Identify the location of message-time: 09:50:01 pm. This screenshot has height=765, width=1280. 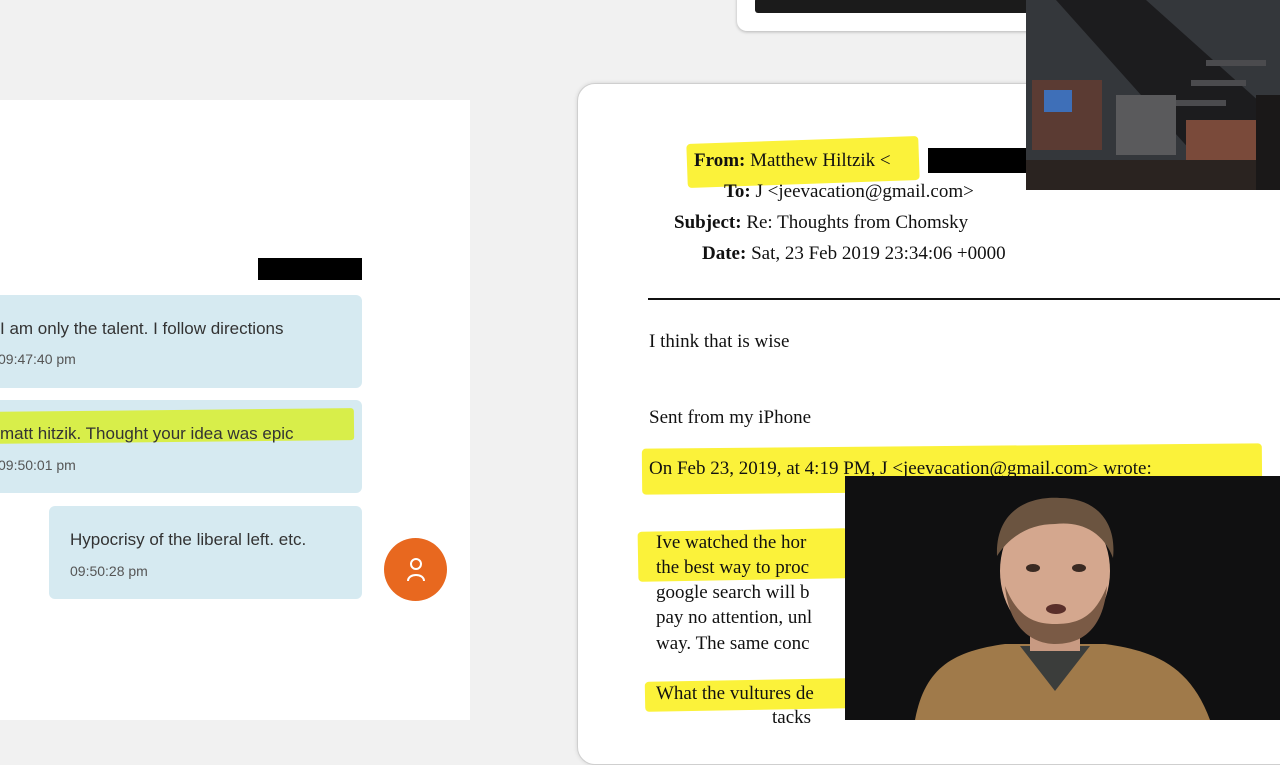
(38, 465).